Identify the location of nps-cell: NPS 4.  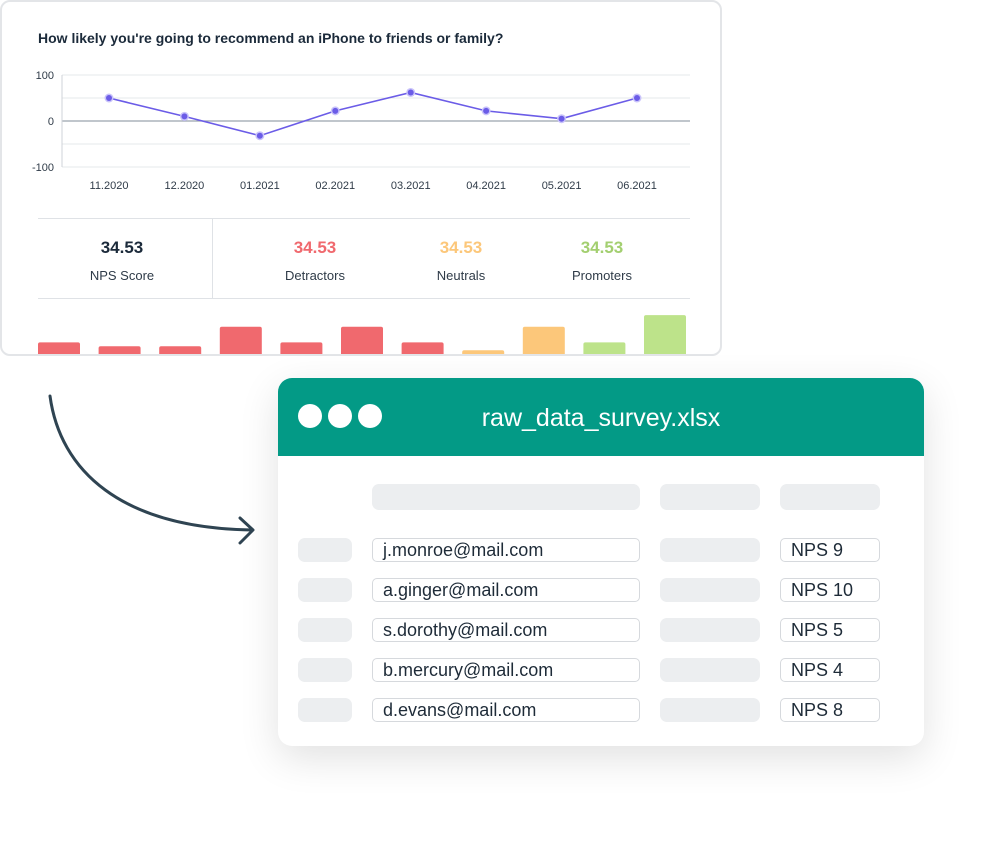
(830, 670).